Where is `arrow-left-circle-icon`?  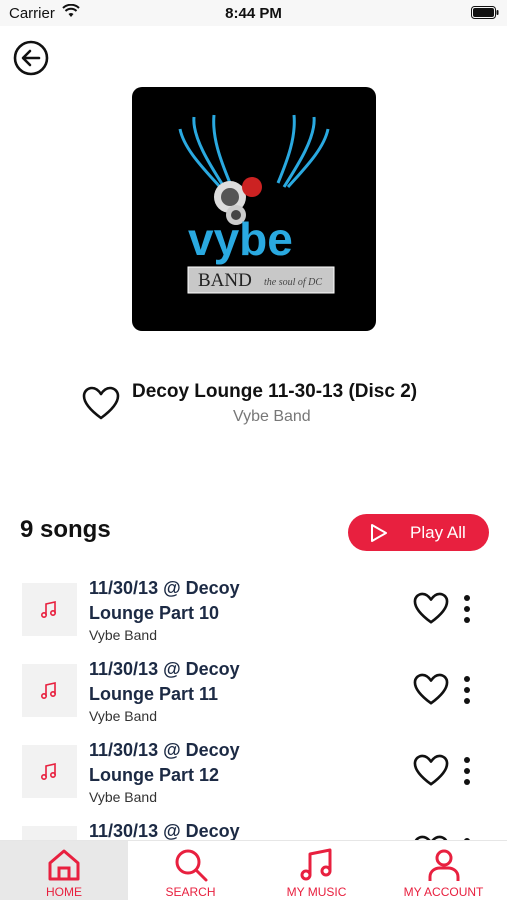 arrow-left-circle-icon is located at coordinates (31, 58).